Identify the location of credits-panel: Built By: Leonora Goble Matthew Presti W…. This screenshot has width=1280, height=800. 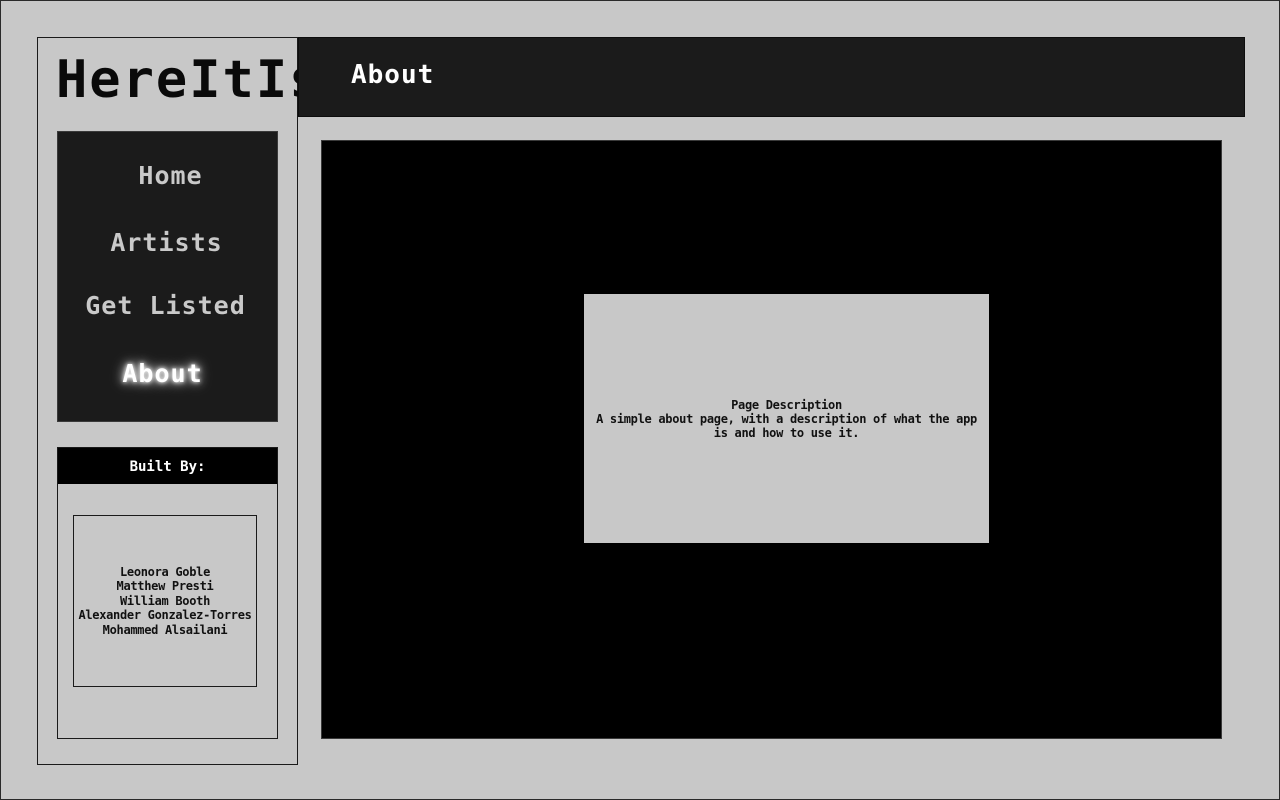
(167, 593).